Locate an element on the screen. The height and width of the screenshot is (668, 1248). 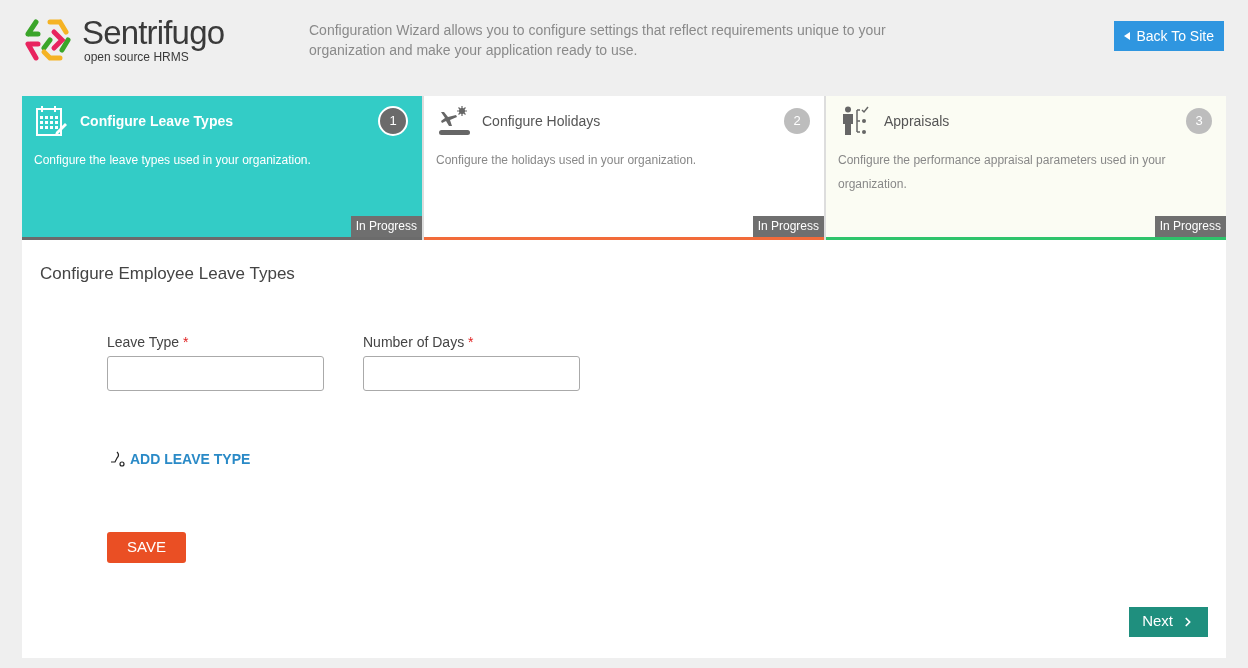
add-leave-type-link: ADD LEAVE TYPE is located at coordinates (190, 459).